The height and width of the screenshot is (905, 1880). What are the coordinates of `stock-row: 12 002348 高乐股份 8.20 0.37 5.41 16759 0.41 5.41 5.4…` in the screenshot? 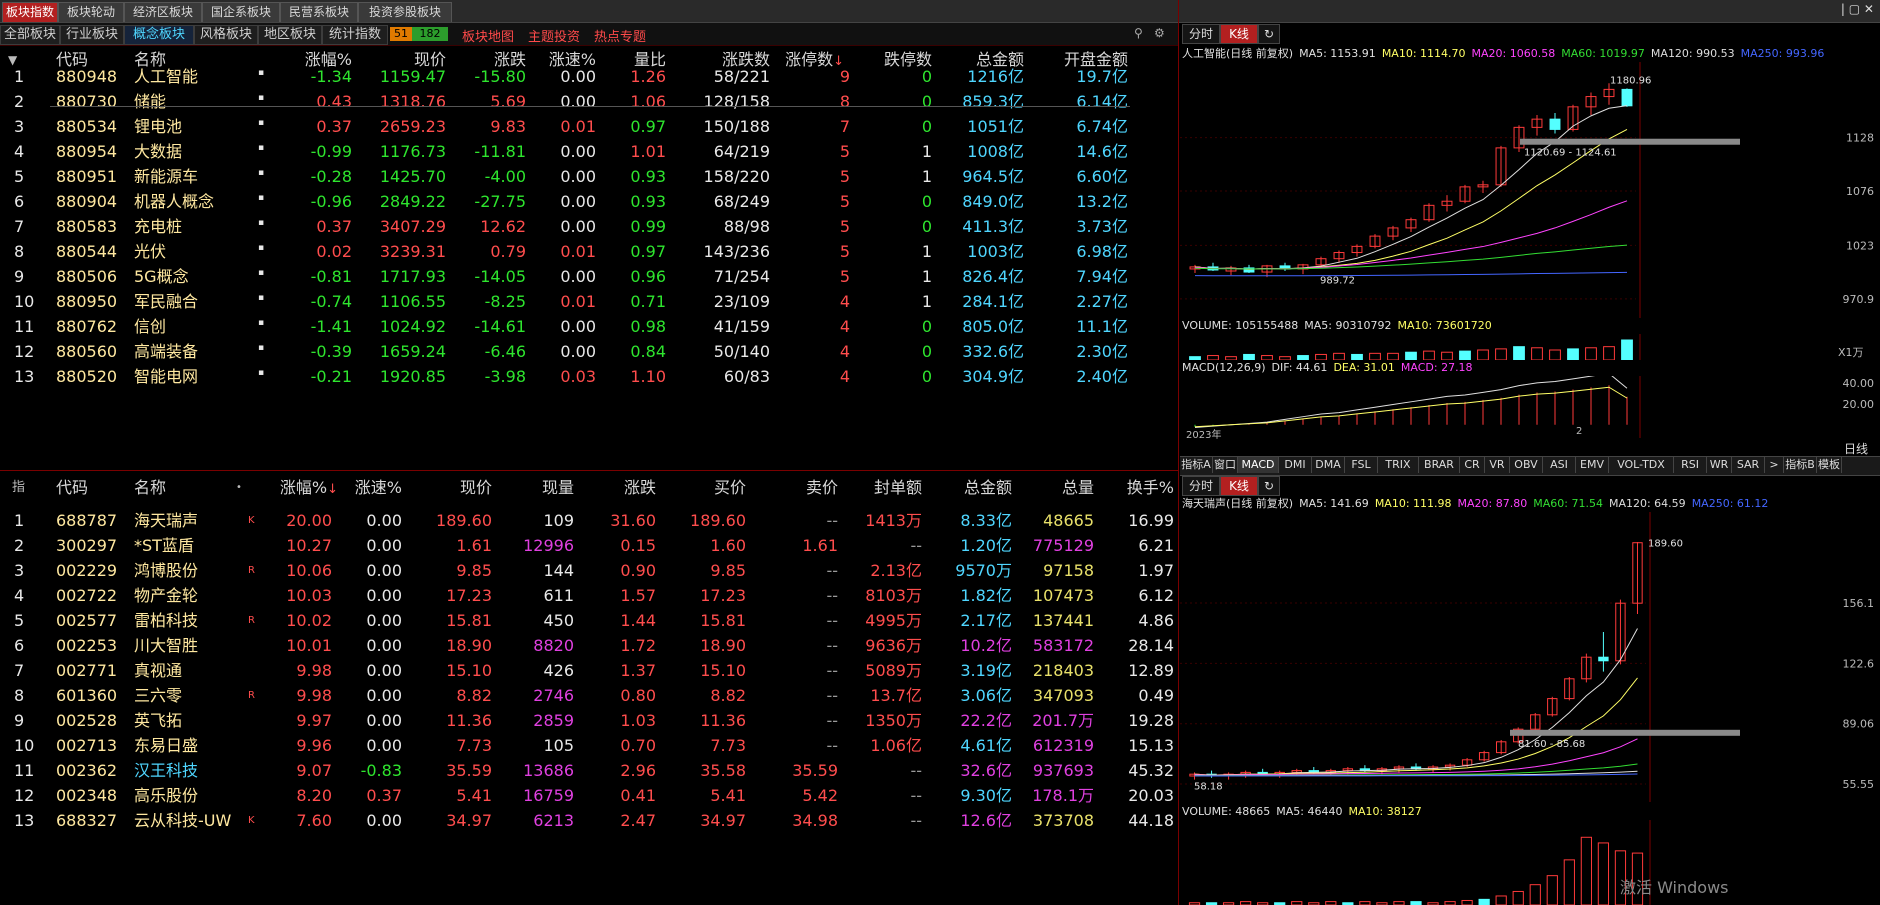 It's located at (589, 795).